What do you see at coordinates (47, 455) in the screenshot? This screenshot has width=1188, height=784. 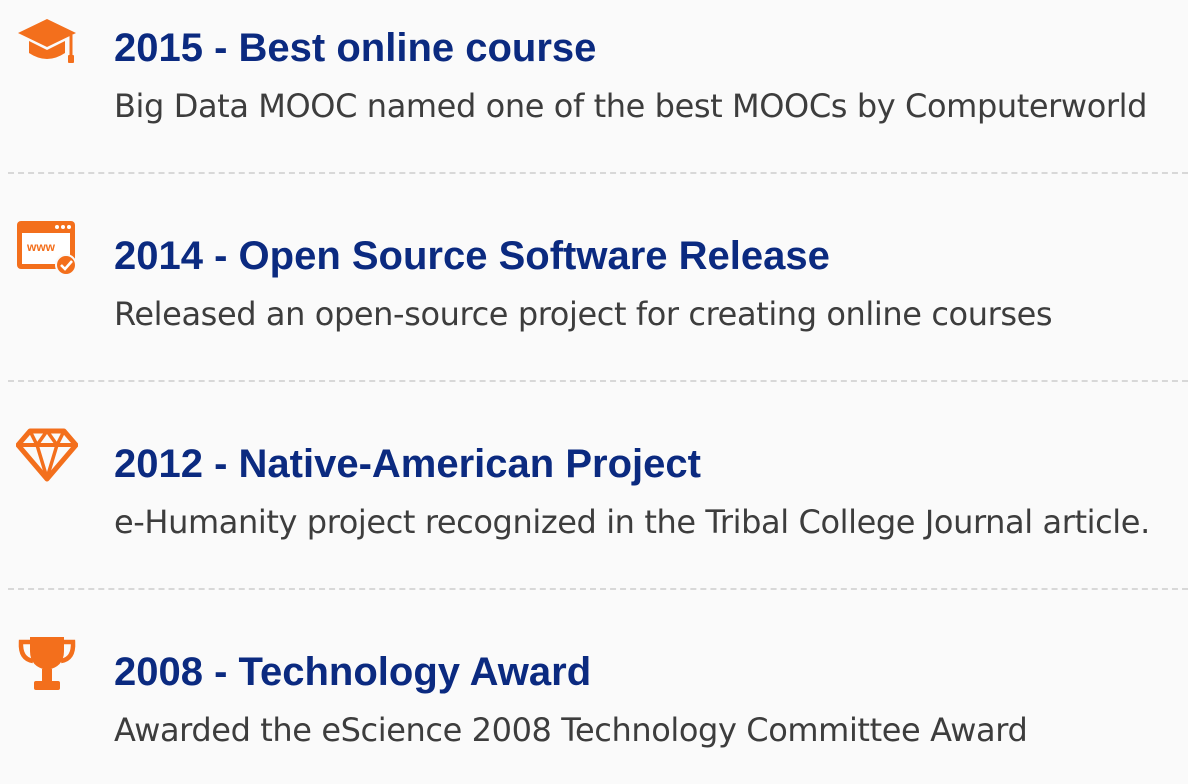 I see `diamond-icon` at bounding box center [47, 455].